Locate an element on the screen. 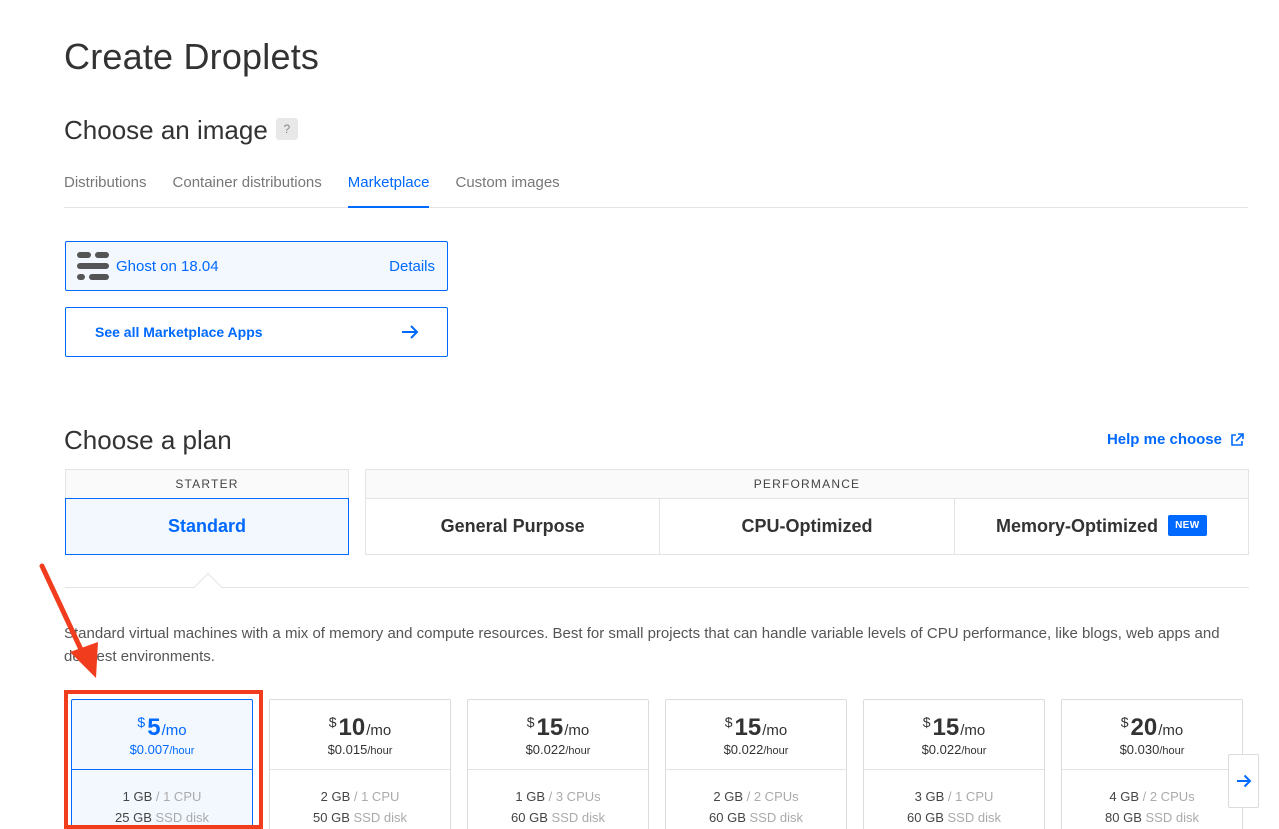 The width and height of the screenshot is (1279, 829). image-section-title: Choose an image? is located at coordinates (181, 130).